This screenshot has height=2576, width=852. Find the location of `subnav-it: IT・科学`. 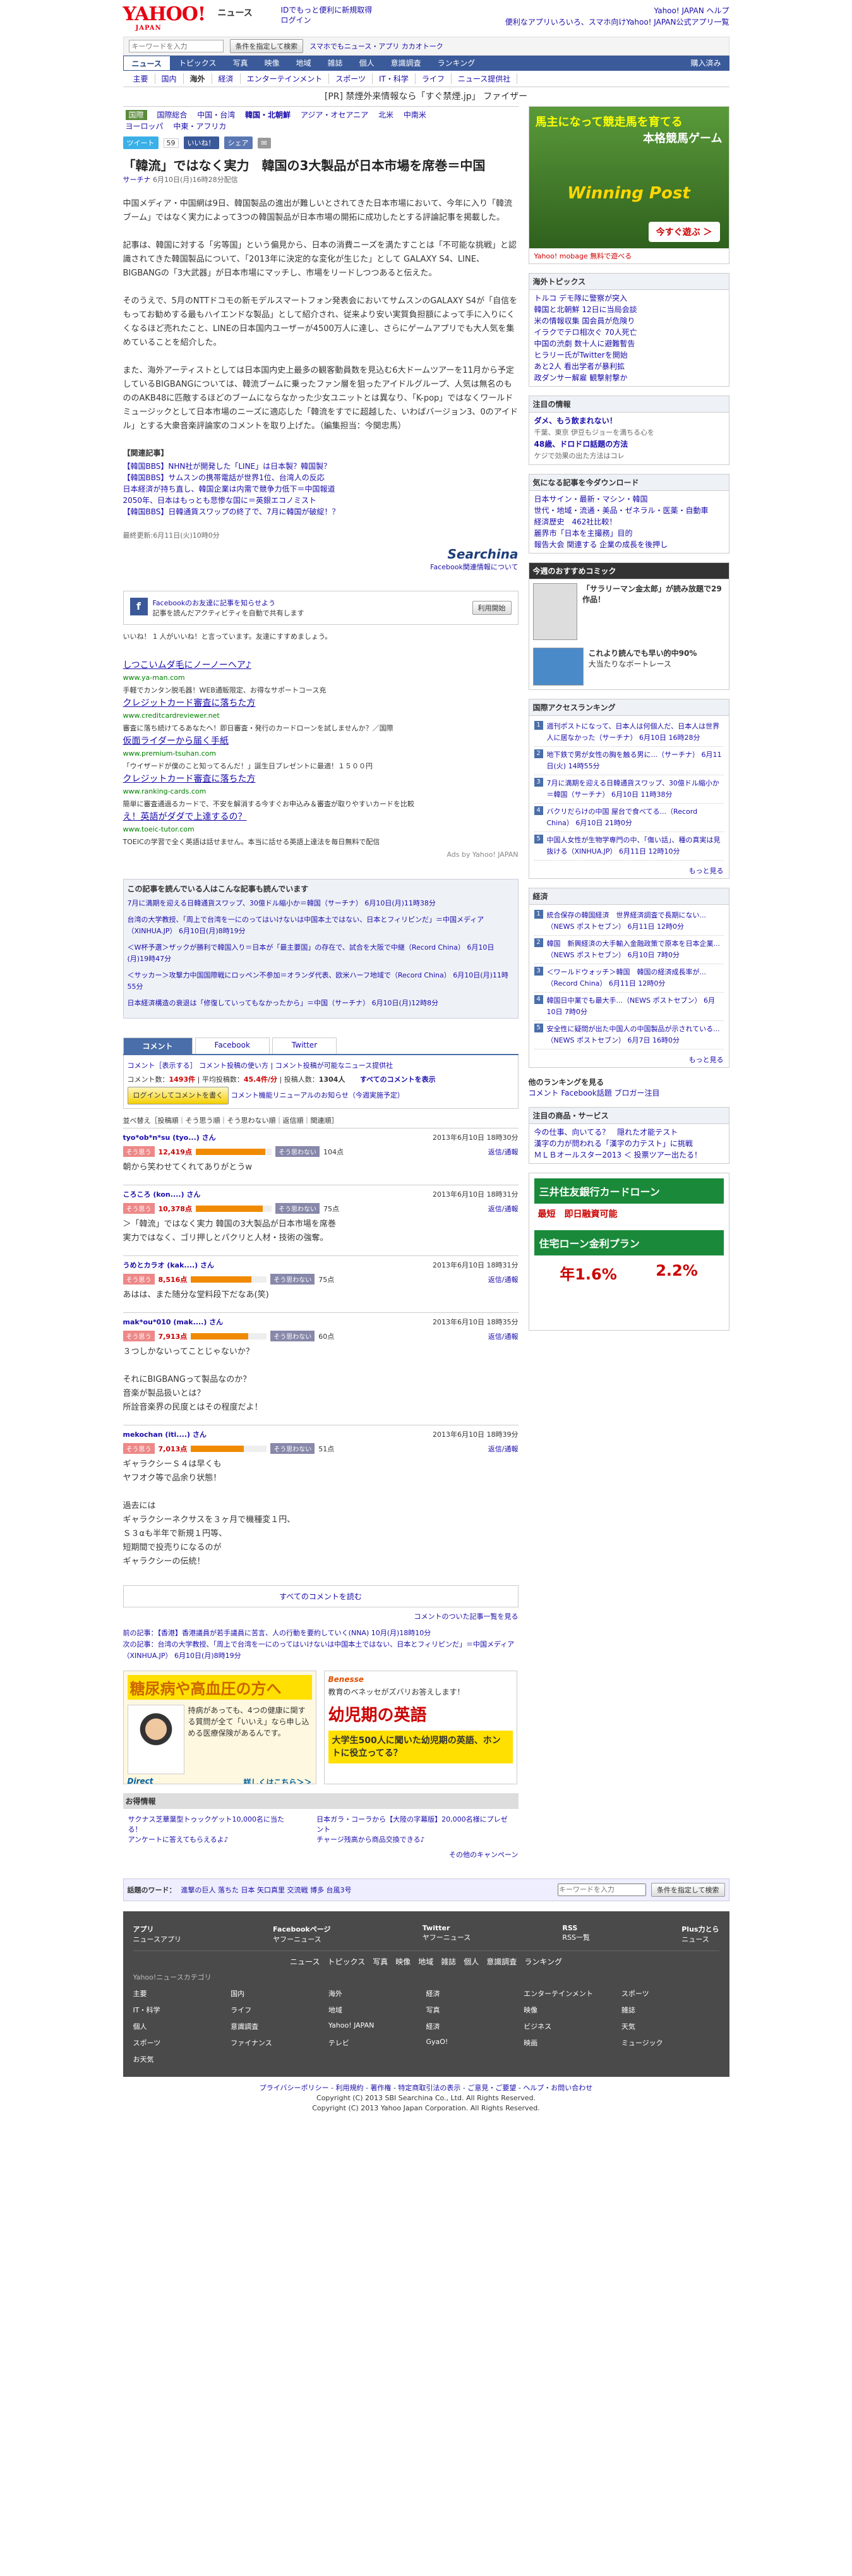

subnav-it: IT・科学 is located at coordinates (394, 78).